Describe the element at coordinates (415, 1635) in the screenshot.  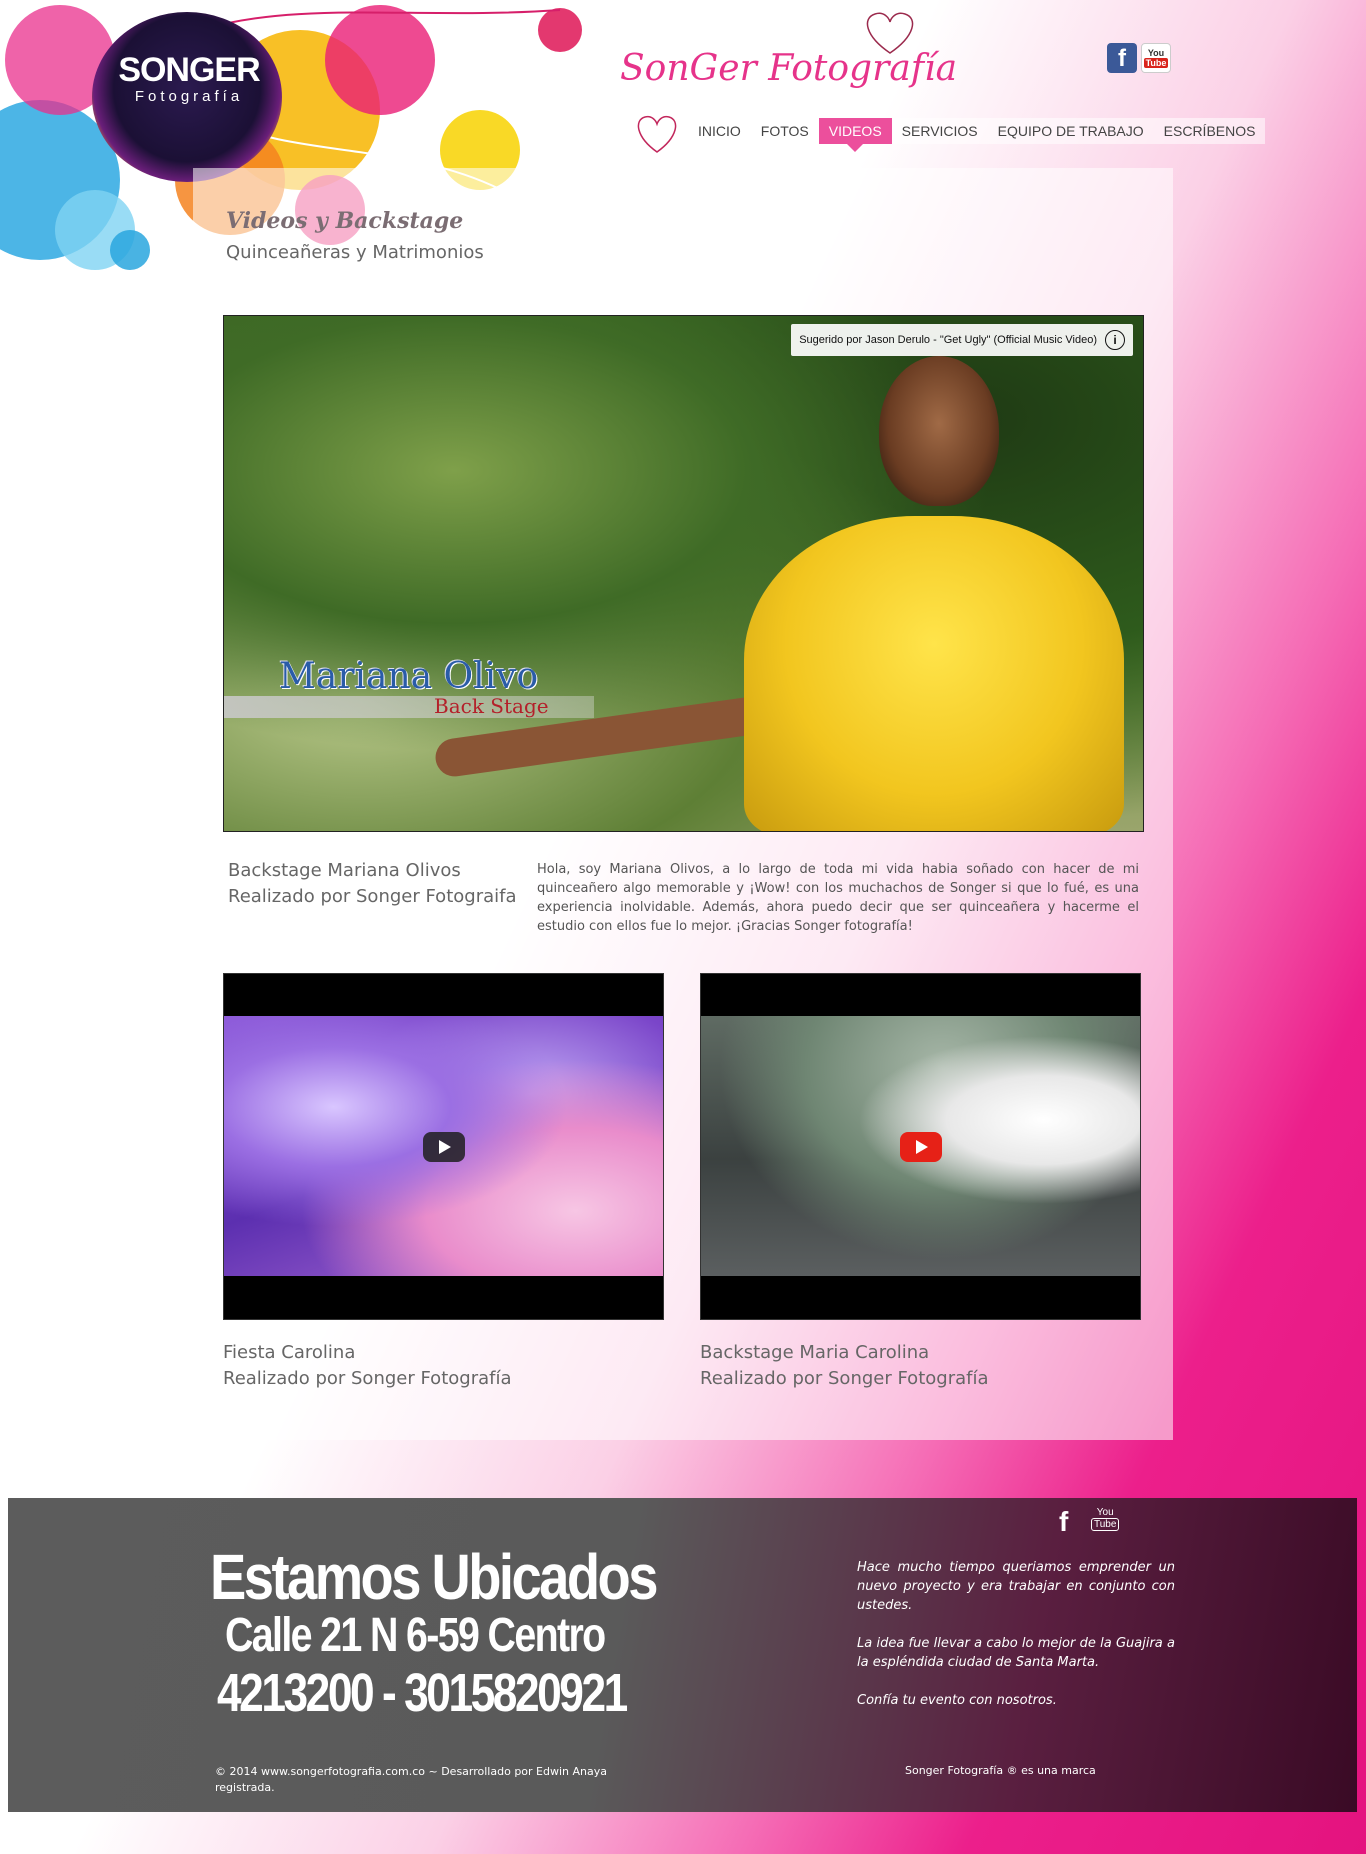
I see `footer-address: Calle 21 N 6-59 Centro` at that location.